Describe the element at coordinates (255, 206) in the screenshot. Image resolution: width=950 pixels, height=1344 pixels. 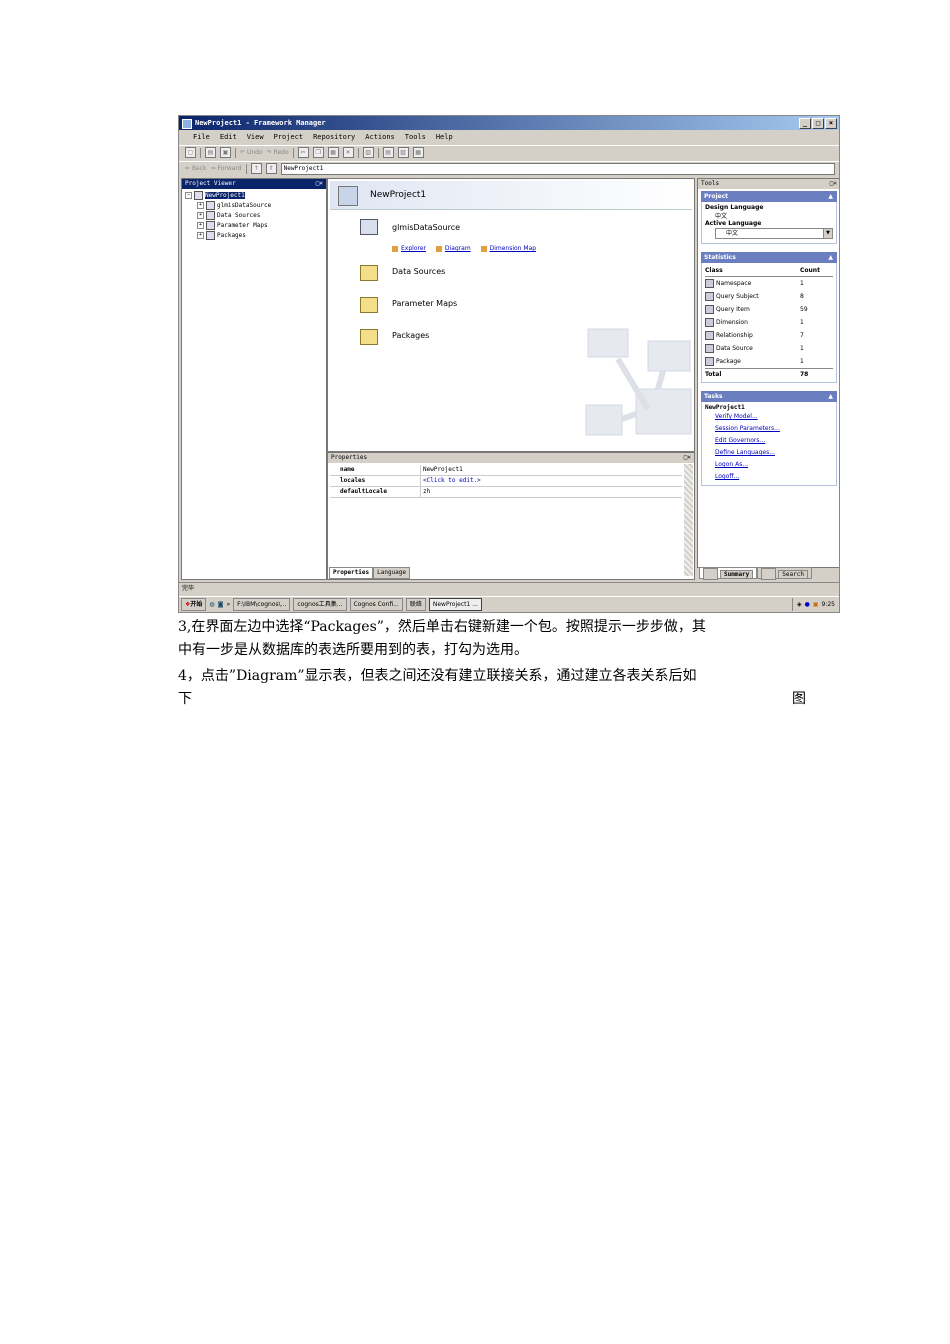
I see `tree-item-datasource: + glmisDataSource` at that location.